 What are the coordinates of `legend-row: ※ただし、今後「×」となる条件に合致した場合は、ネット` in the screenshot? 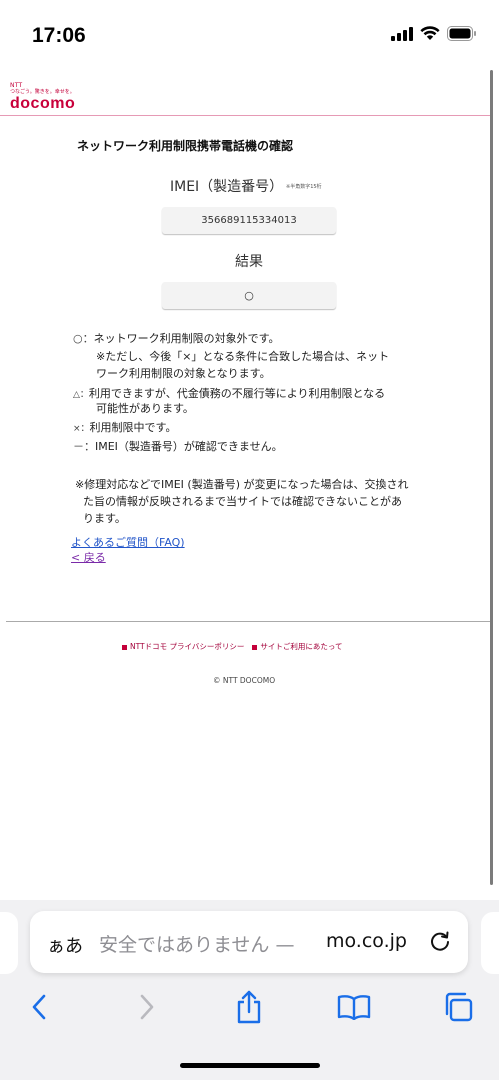 It's located at (242, 356).